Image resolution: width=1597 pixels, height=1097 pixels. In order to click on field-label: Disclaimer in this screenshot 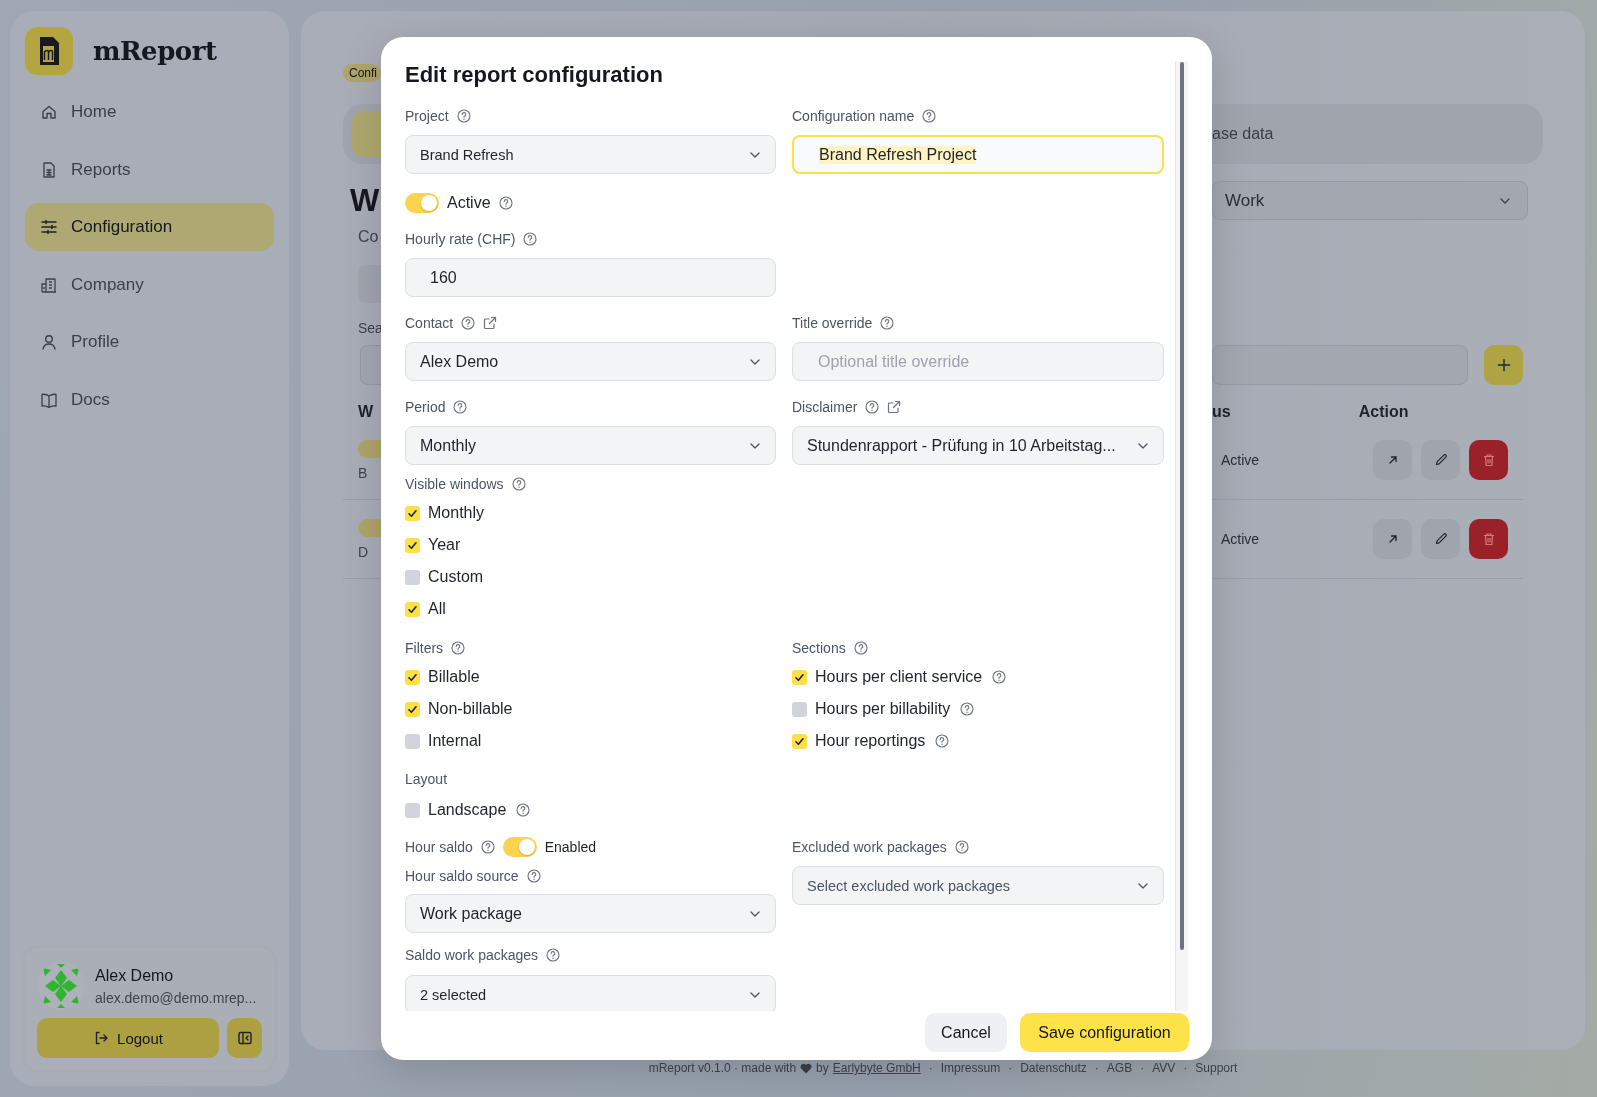, I will do `click(825, 407)`.